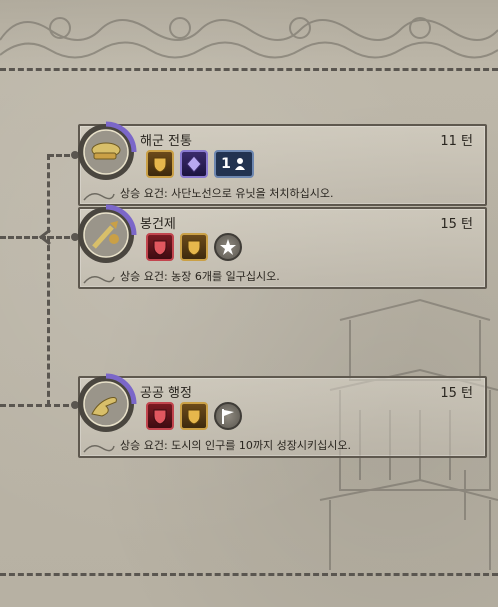 This screenshot has width=498, height=607. Describe the element at coordinates (456, 141) in the screenshot. I see `card-turns: 11 턴` at that location.